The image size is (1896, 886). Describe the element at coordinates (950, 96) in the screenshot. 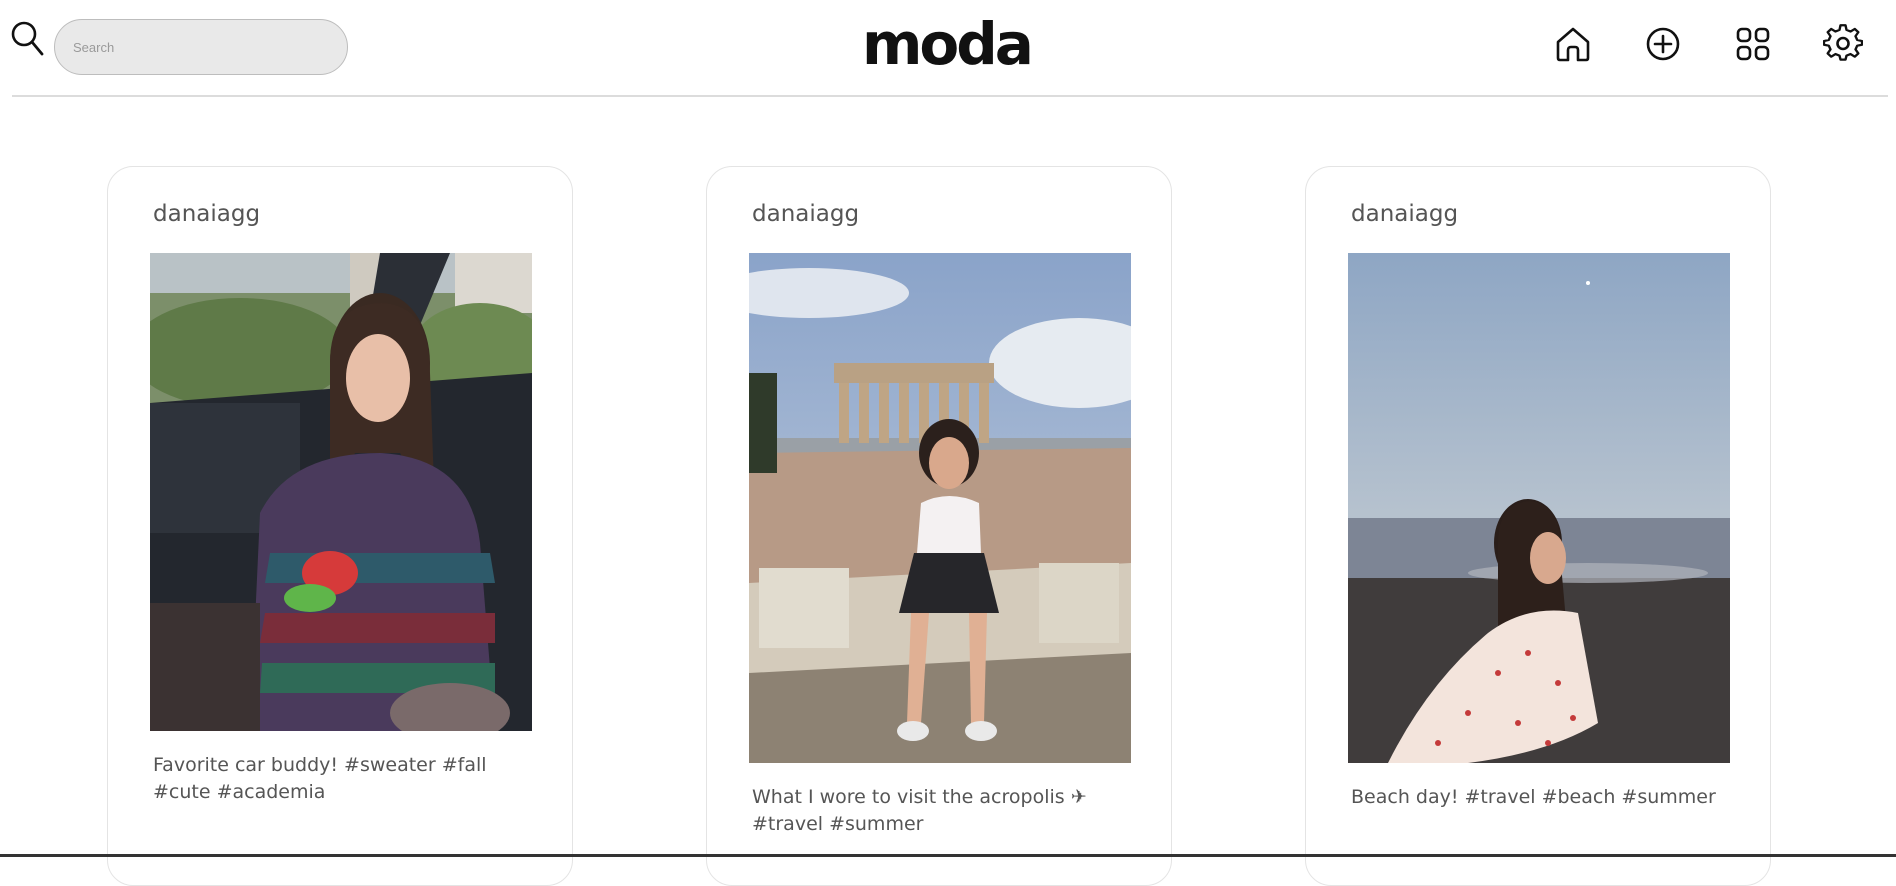

I see `header-divider` at that location.